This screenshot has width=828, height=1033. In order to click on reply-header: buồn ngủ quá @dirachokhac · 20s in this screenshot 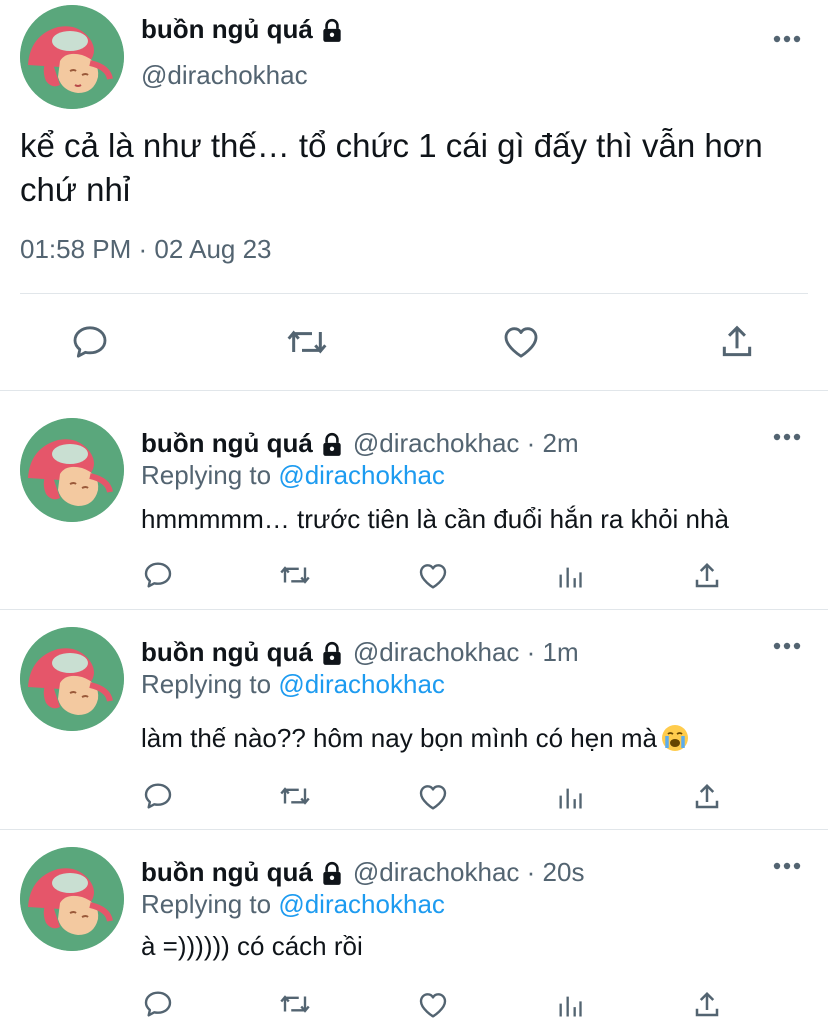, I will do `click(362, 872)`.